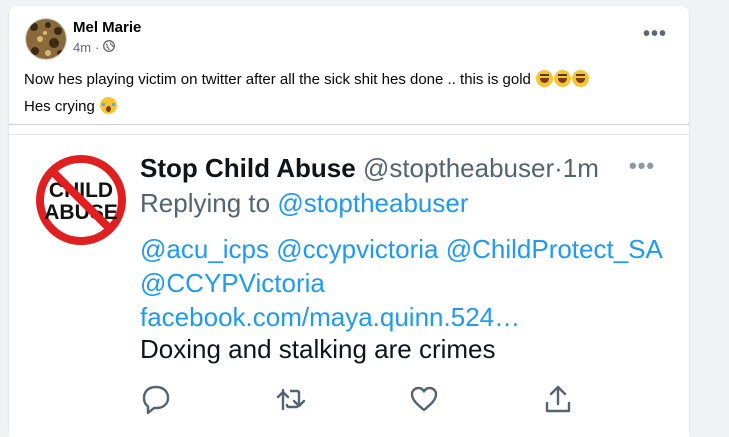 The image size is (729, 437). Describe the element at coordinates (46, 39) in the screenshot. I see `author-avatar` at that location.